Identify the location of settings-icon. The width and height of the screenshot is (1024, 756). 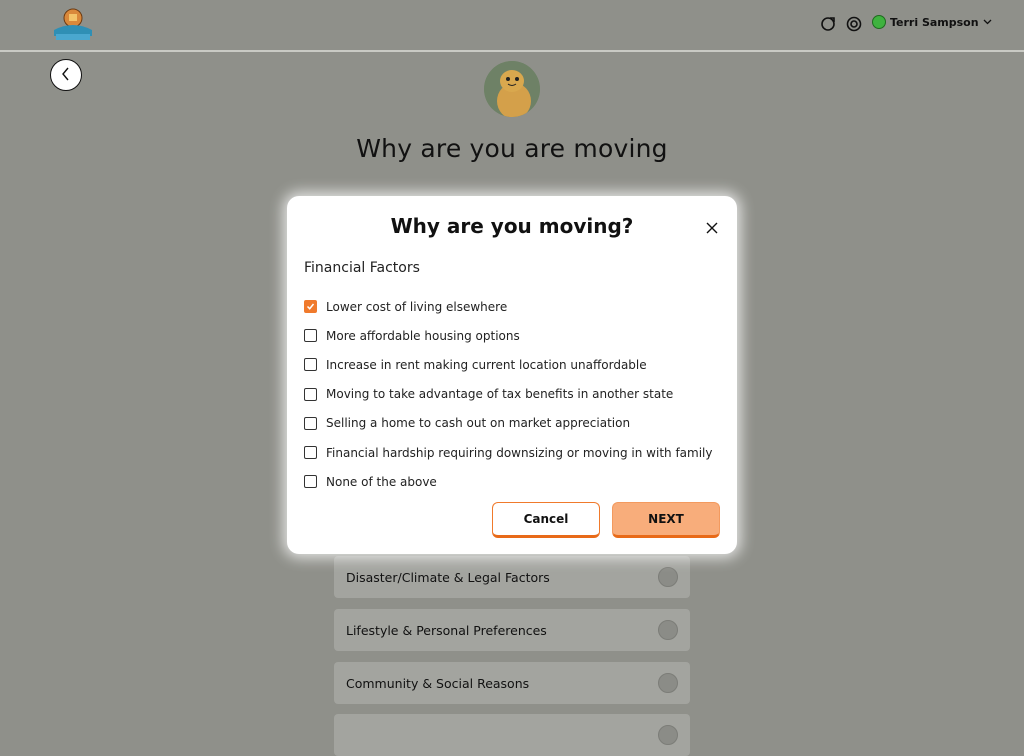
(854, 24).